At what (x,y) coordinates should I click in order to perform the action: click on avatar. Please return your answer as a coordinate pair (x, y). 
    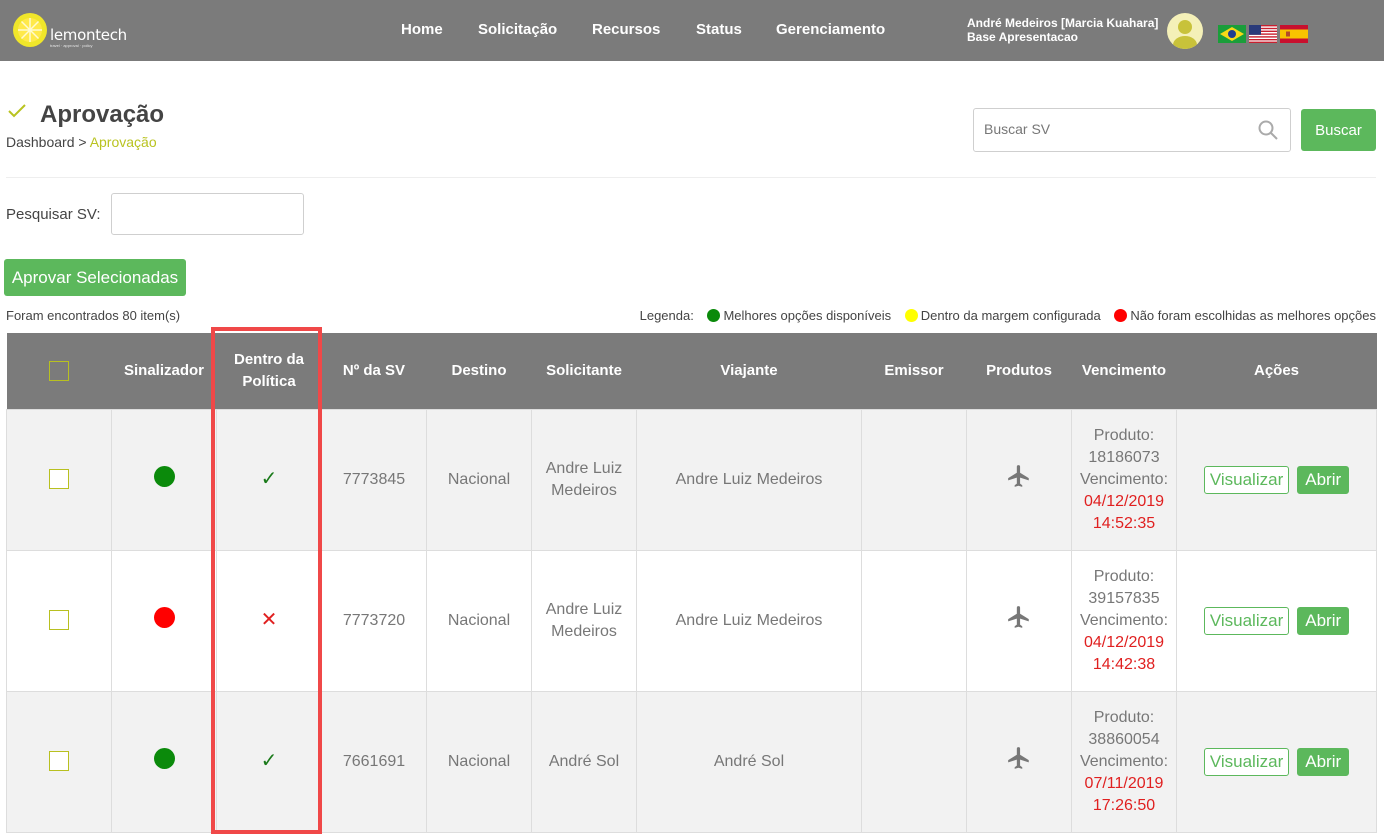
    Looking at the image, I should click on (1185, 31).